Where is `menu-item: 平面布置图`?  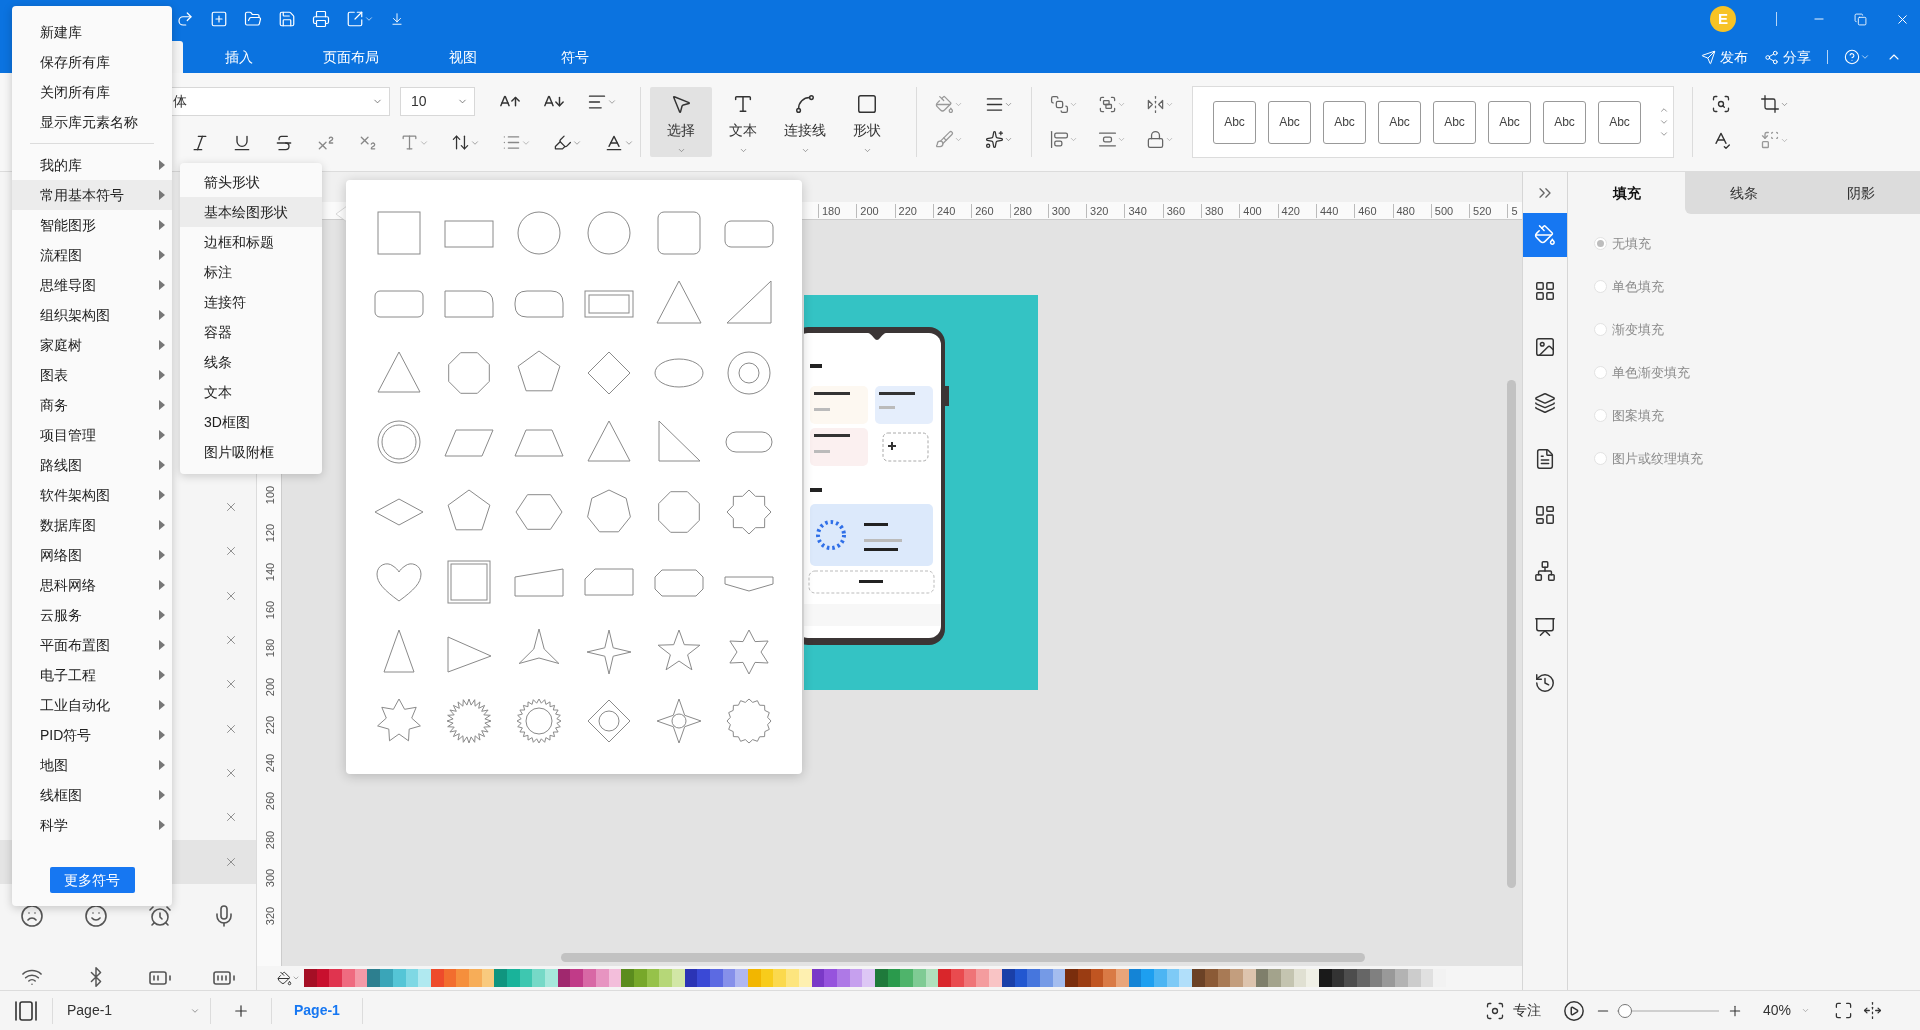
menu-item: 平面布置图 is located at coordinates (92, 645).